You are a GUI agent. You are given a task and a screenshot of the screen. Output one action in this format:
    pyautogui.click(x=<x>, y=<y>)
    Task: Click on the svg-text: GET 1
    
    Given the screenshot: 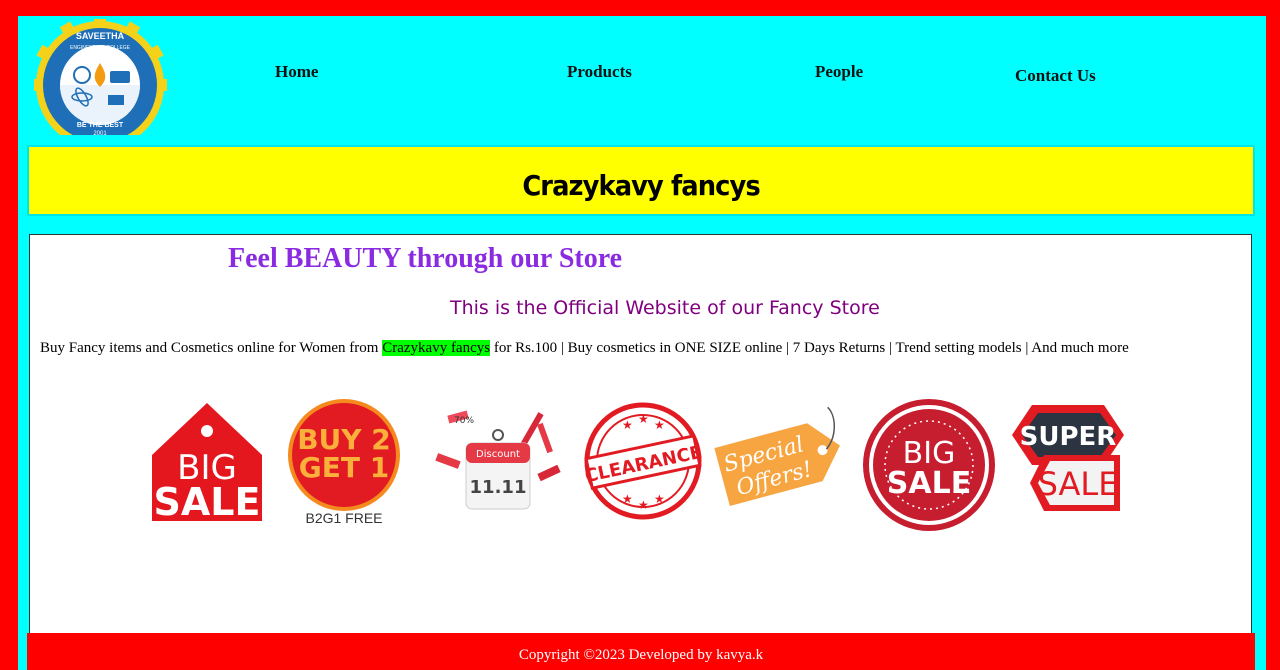 What is the action you would take?
    pyautogui.click(x=344, y=467)
    